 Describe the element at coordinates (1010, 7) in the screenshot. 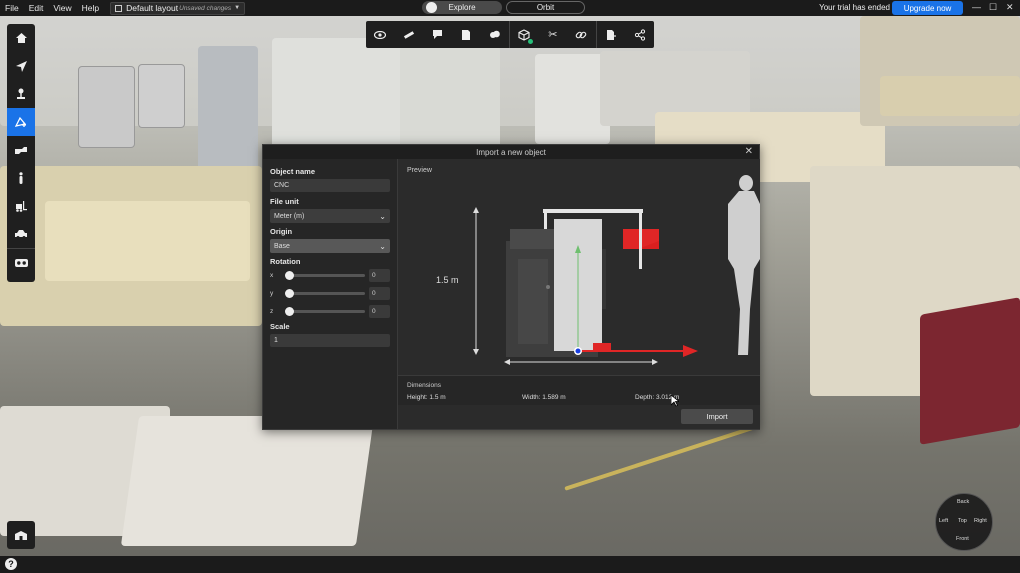

I see `close-window-icon: ✕` at that location.